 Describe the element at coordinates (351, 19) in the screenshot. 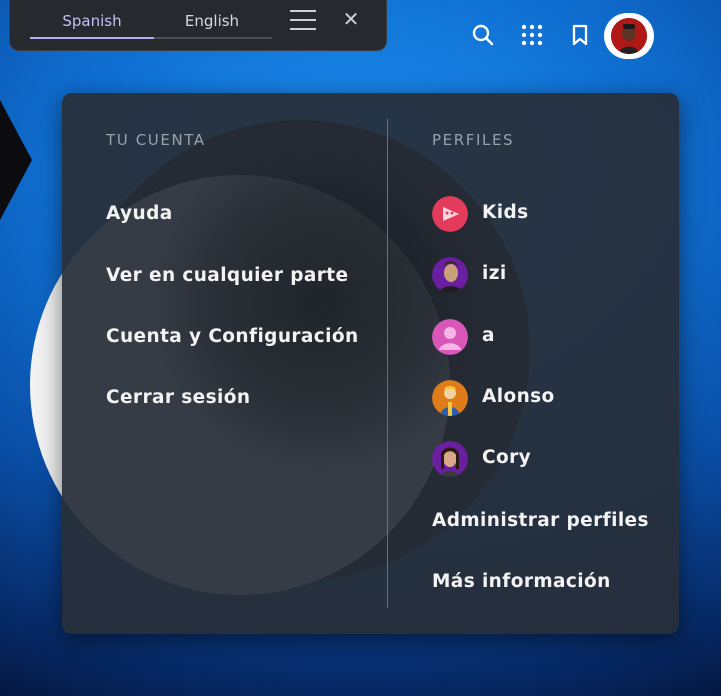

I see `close-icon: ✕` at that location.